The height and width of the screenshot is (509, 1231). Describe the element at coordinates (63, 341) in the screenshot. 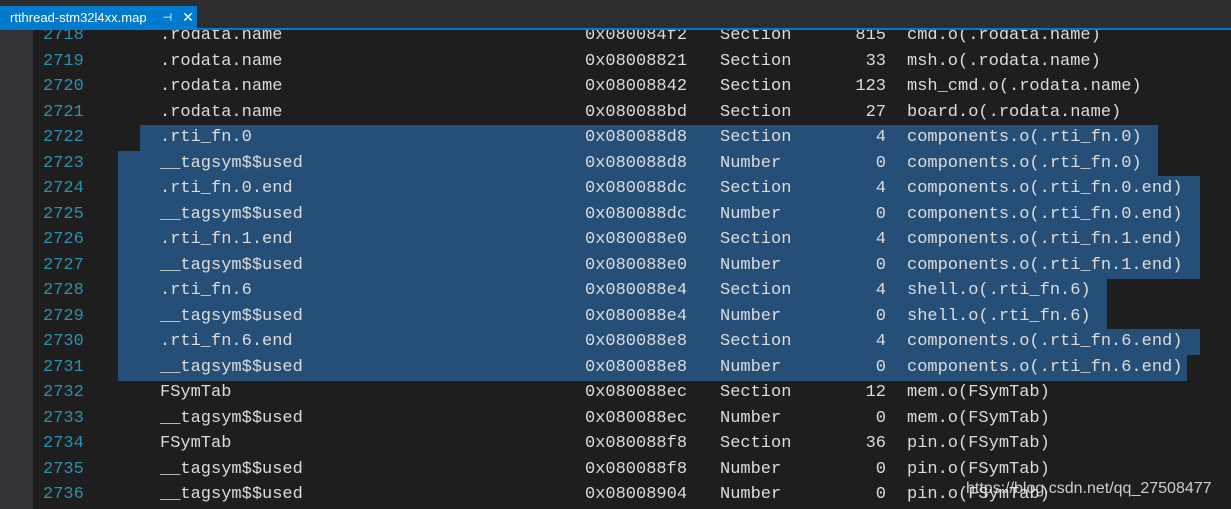

I see `line-number: 2730` at that location.